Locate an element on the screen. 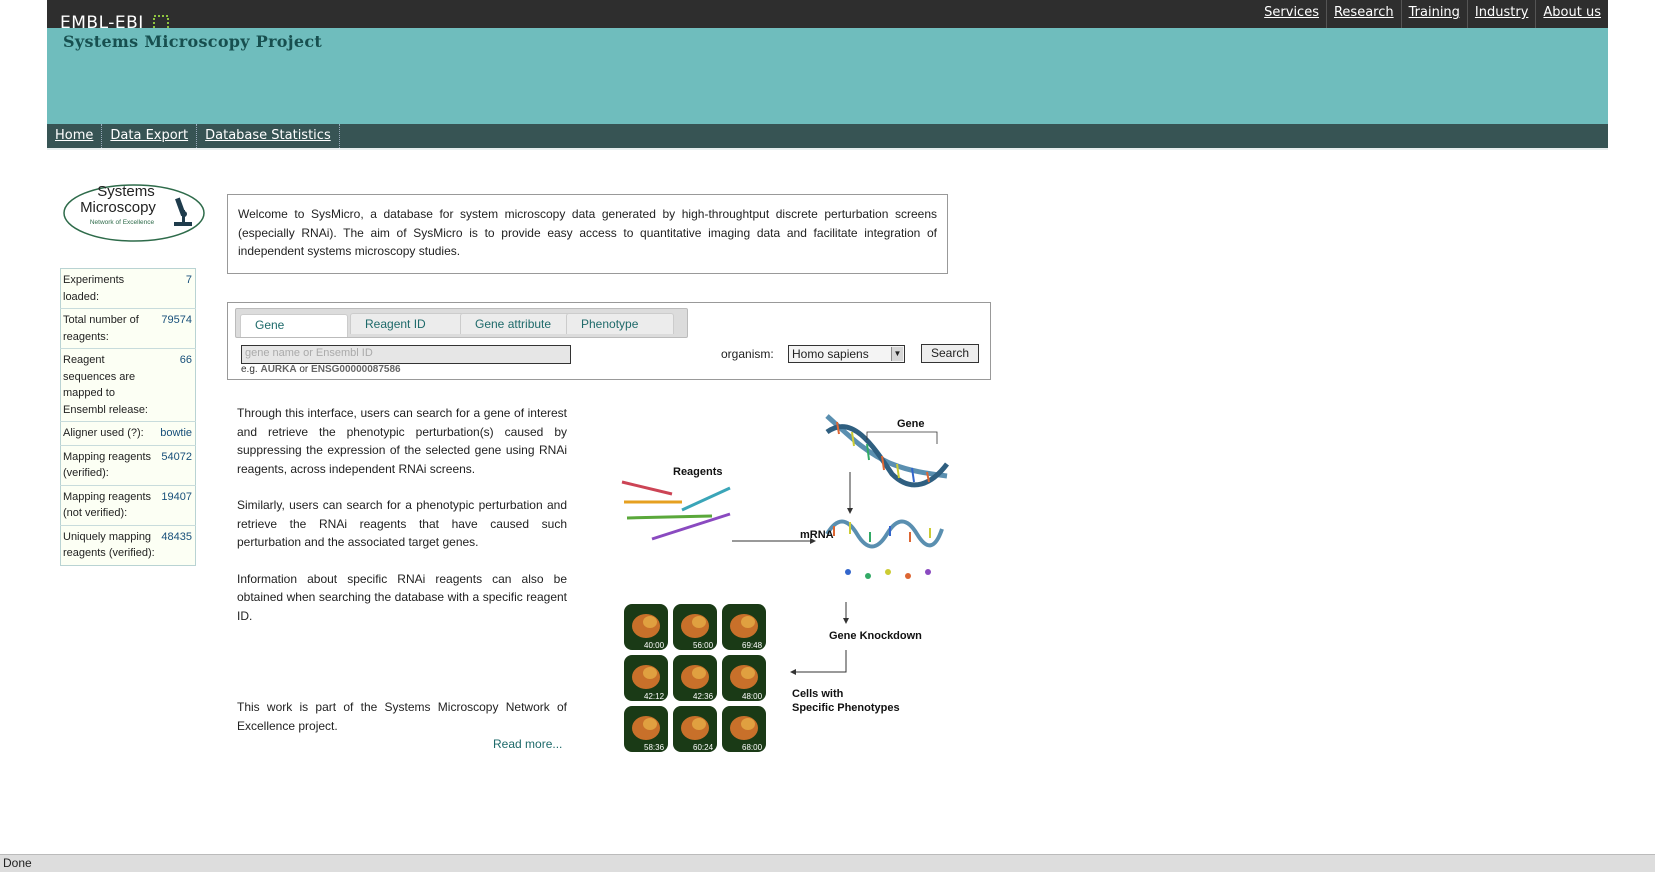 This screenshot has height=872, width=1655. mrna-icon is located at coordinates (884, 549).